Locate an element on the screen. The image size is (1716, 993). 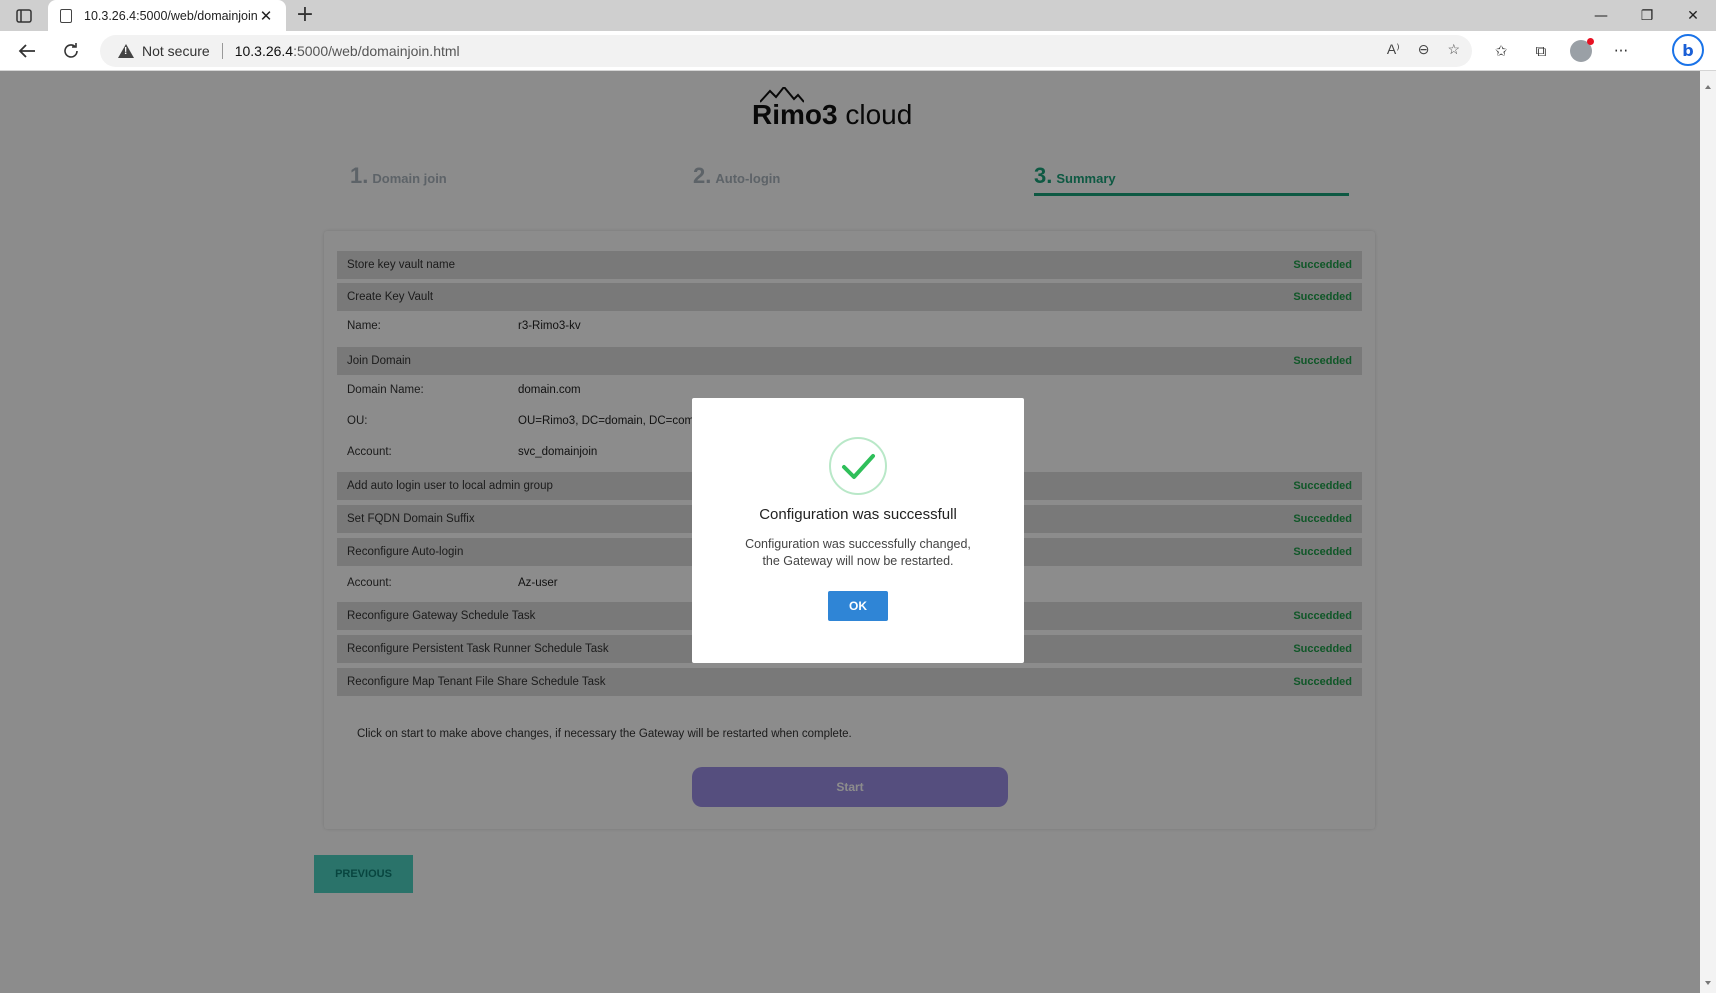
zoom-out-icon: ⊖ is located at coordinates (1424, 49).